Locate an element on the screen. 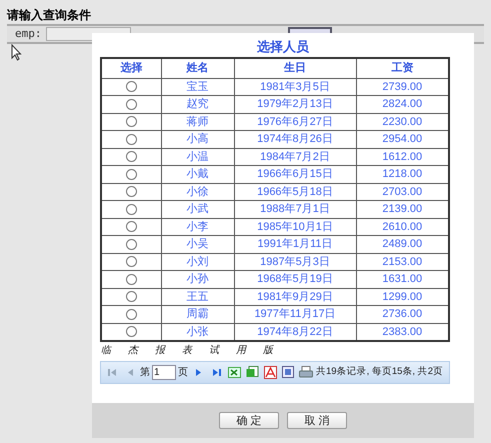  excel-export-icon is located at coordinates (234, 372).